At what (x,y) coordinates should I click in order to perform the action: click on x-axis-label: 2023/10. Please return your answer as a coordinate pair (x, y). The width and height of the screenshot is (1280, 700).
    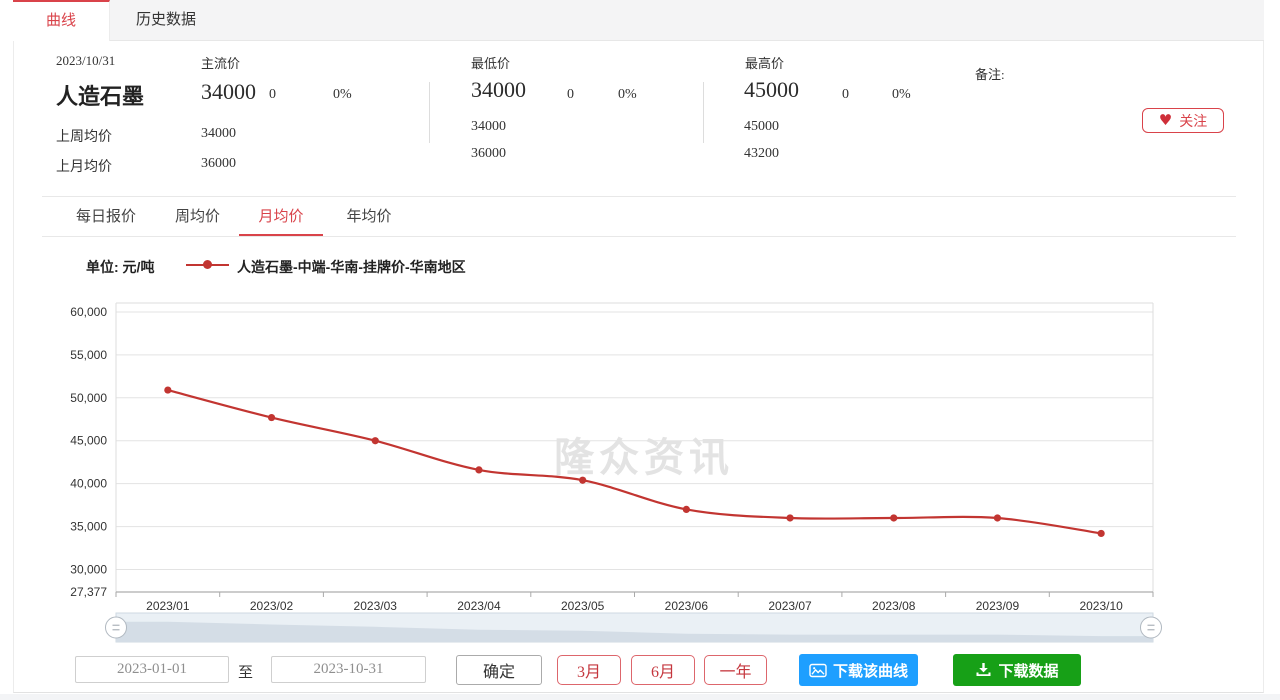
    Looking at the image, I should click on (1101, 606).